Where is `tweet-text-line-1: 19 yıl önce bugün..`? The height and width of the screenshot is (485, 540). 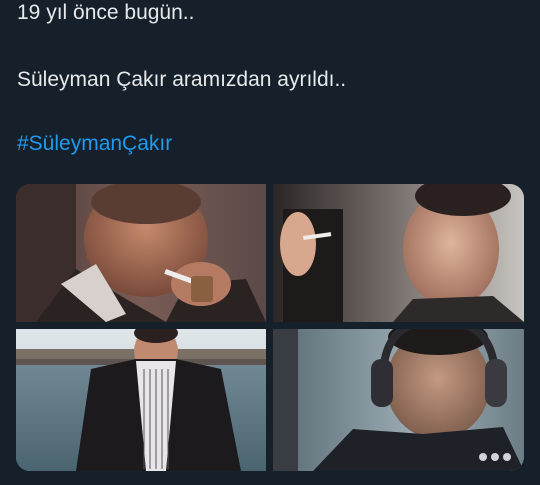
tweet-text-line-1: 19 yıl önce bugün.. is located at coordinates (106, 12).